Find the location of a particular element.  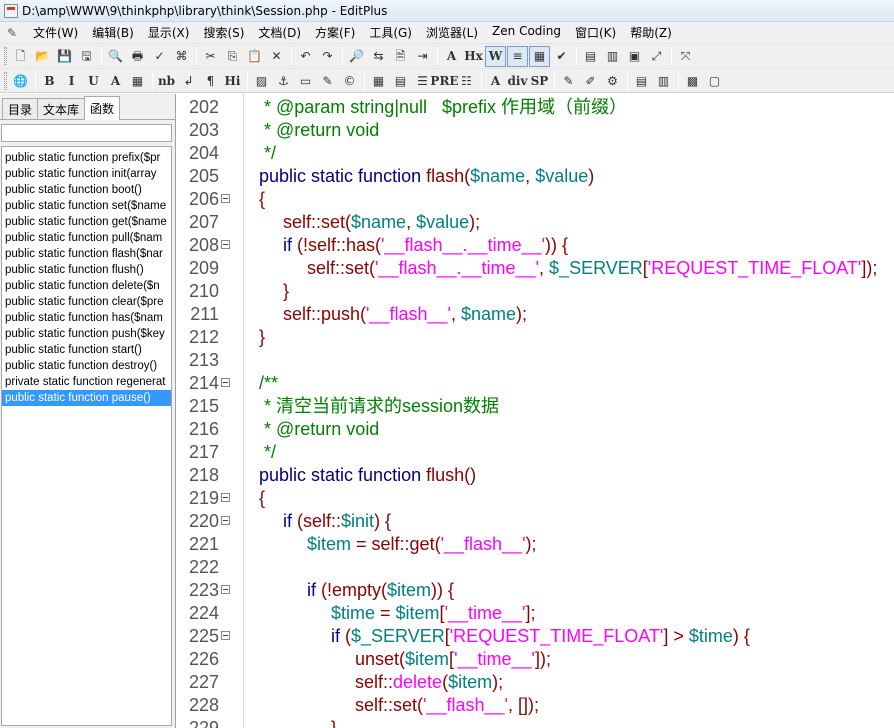

span-icon: SP is located at coordinates (539, 80).